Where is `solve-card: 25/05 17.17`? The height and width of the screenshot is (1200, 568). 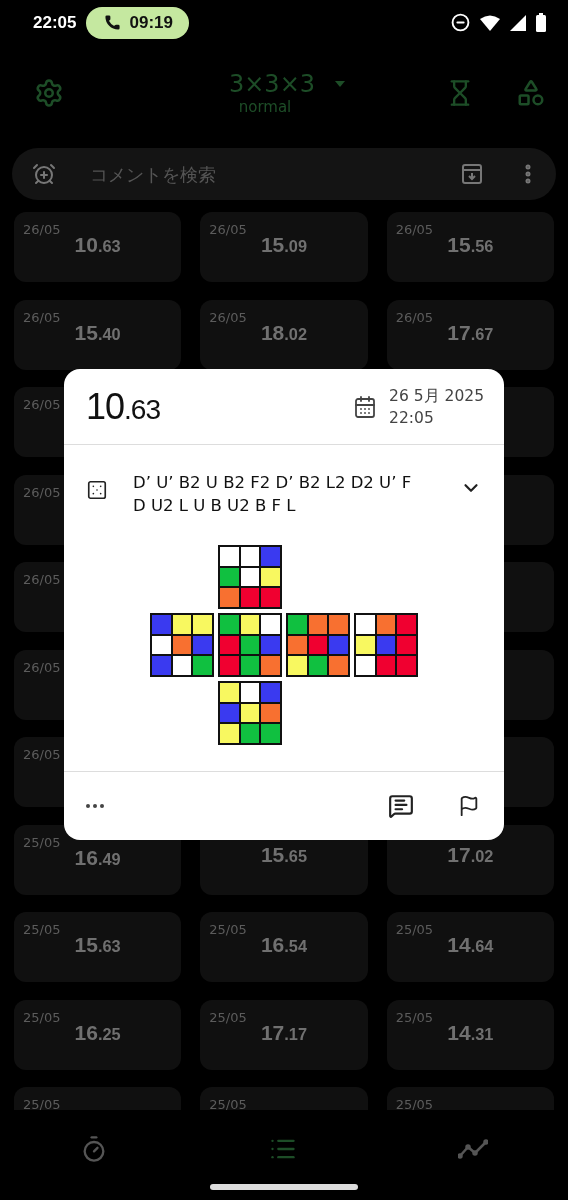
solve-card: 25/05 17.17 is located at coordinates (284, 1034).